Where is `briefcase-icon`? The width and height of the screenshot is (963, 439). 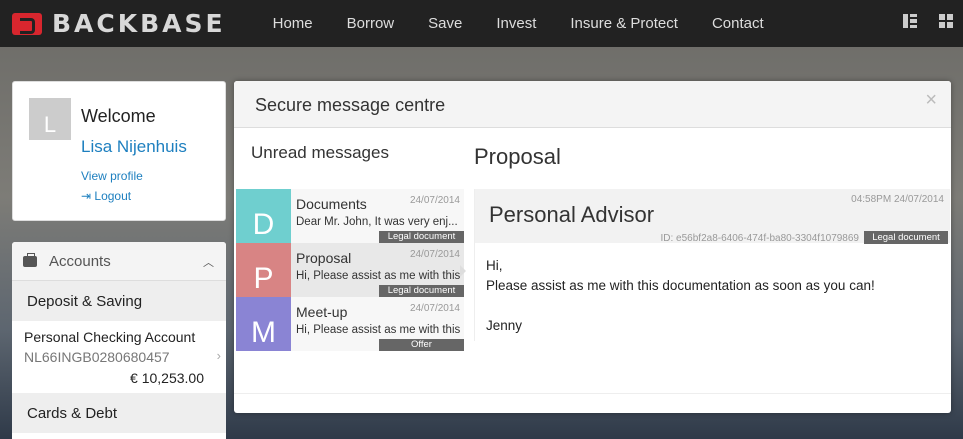 briefcase-icon is located at coordinates (30, 259).